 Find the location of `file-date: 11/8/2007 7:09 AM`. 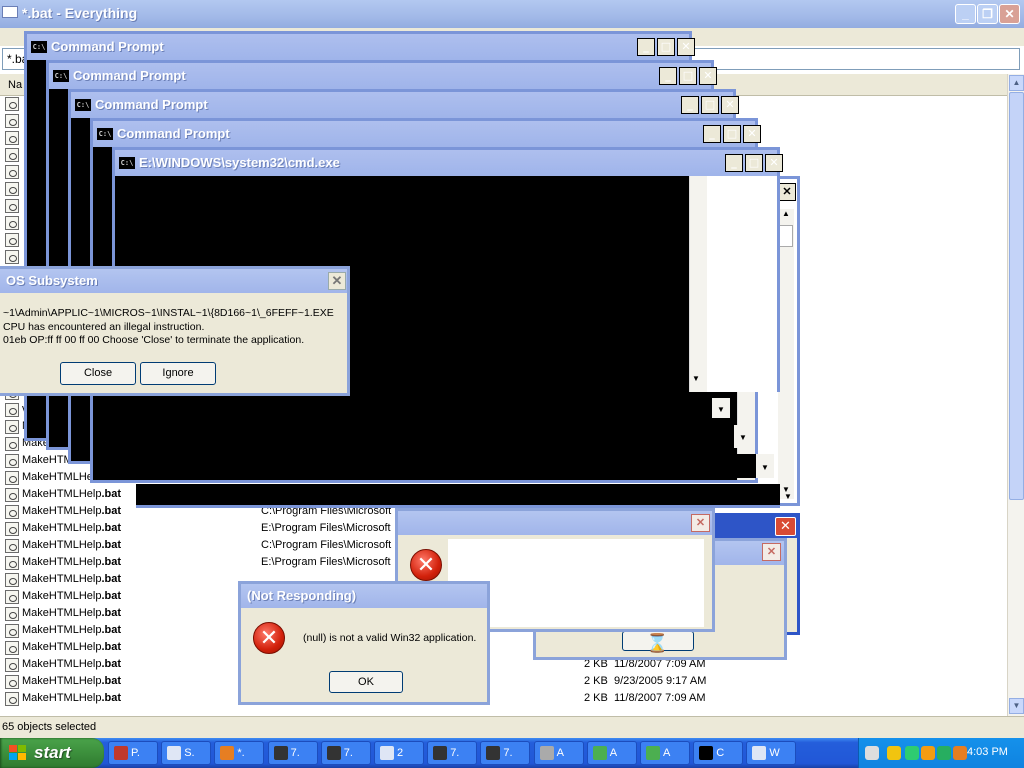

file-date: 11/8/2007 7:09 AM is located at coordinates (660, 698).